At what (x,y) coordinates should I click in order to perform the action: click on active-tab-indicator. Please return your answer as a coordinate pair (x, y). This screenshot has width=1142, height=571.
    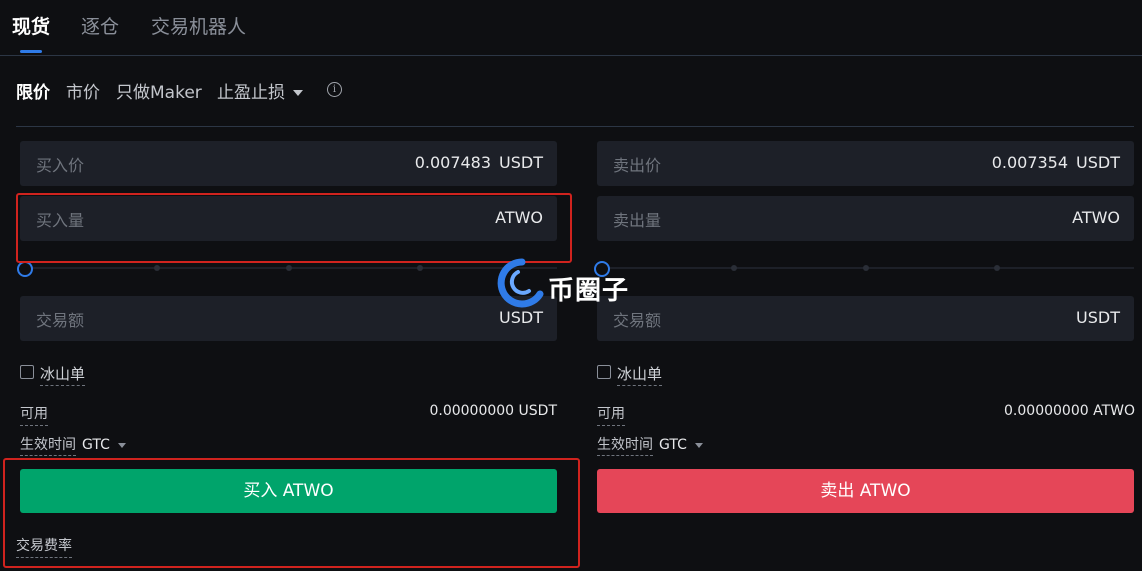
    Looking at the image, I should click on (31, 51).